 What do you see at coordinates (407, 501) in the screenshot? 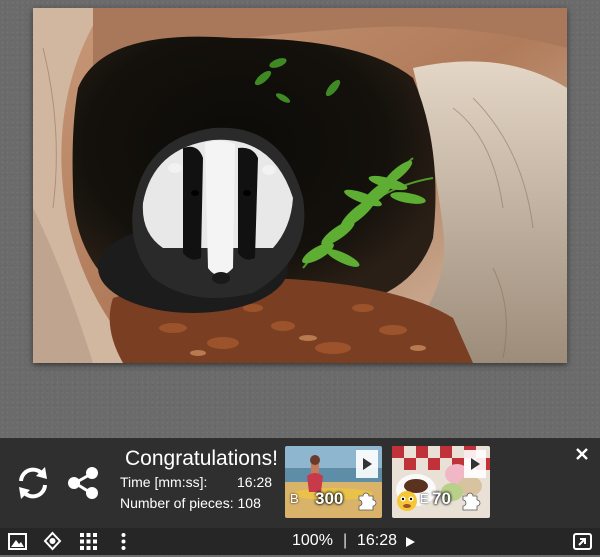
I see `emoji-face-icon` at bounding box center [407, 501].